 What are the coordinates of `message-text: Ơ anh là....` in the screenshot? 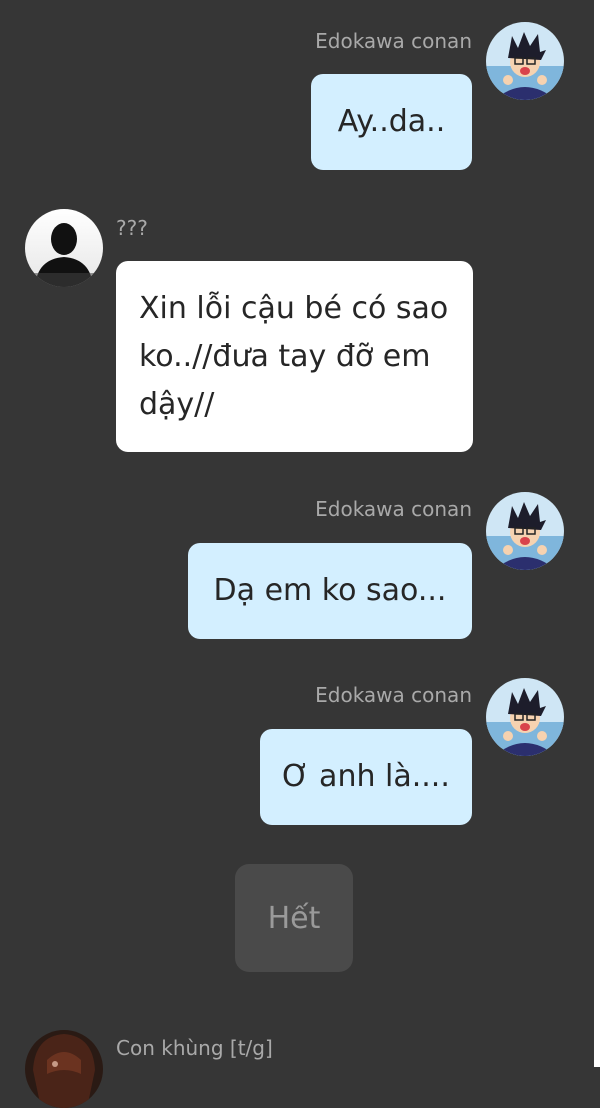 It's located at (366, 776).